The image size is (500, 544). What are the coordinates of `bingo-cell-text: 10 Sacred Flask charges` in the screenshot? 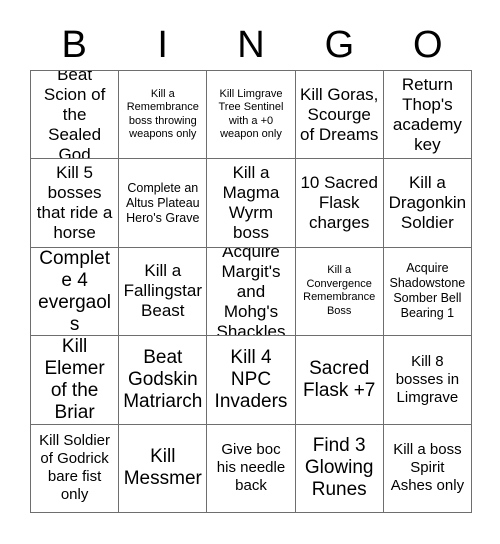 It's located at (339, 203).